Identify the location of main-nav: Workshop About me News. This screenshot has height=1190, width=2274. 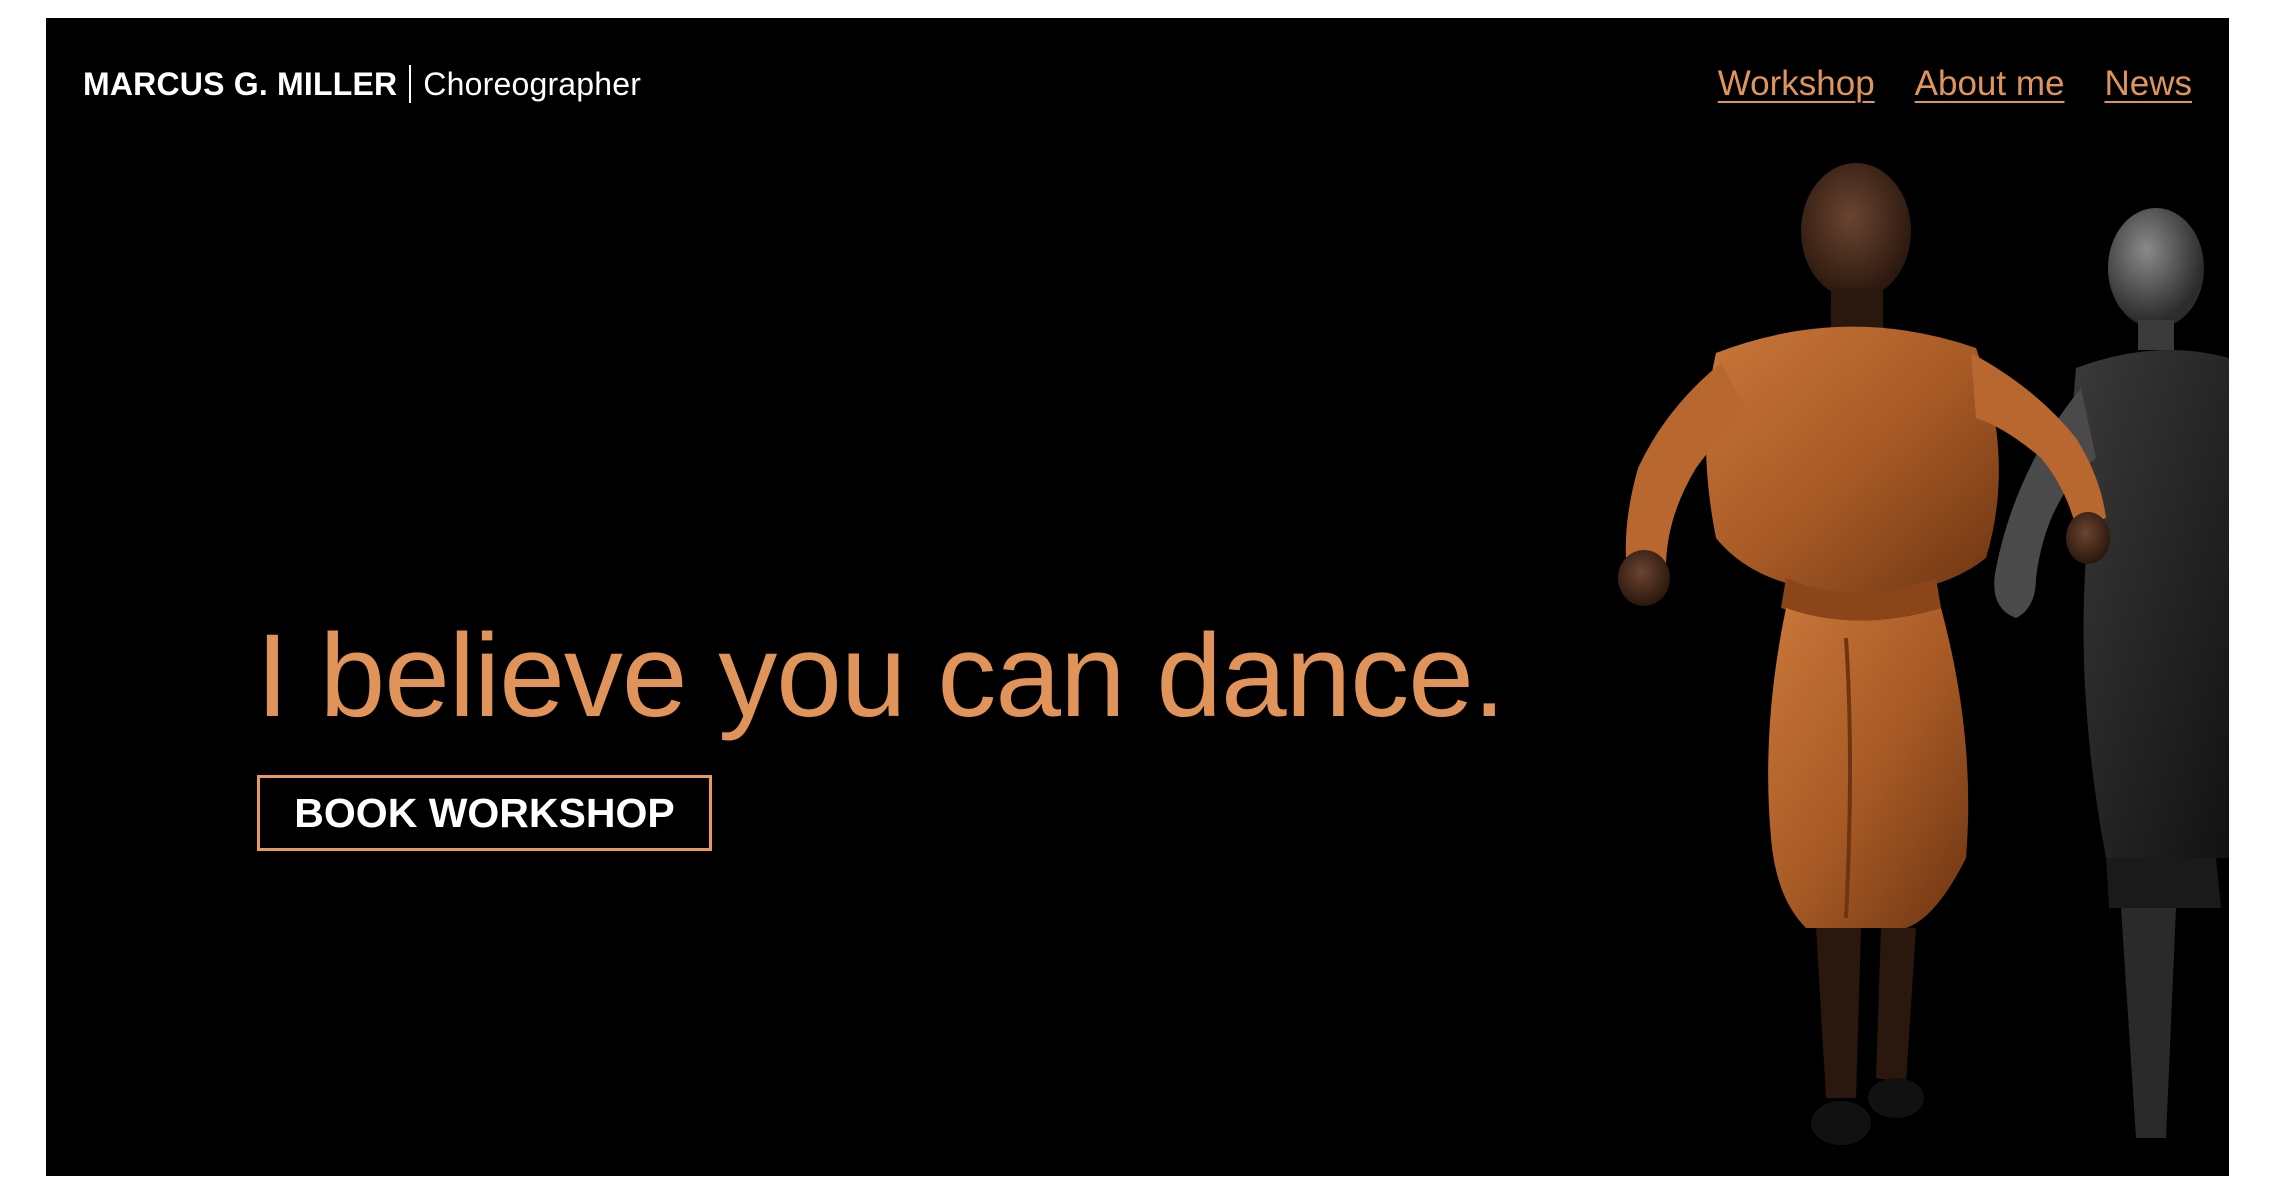
(1955, 84).